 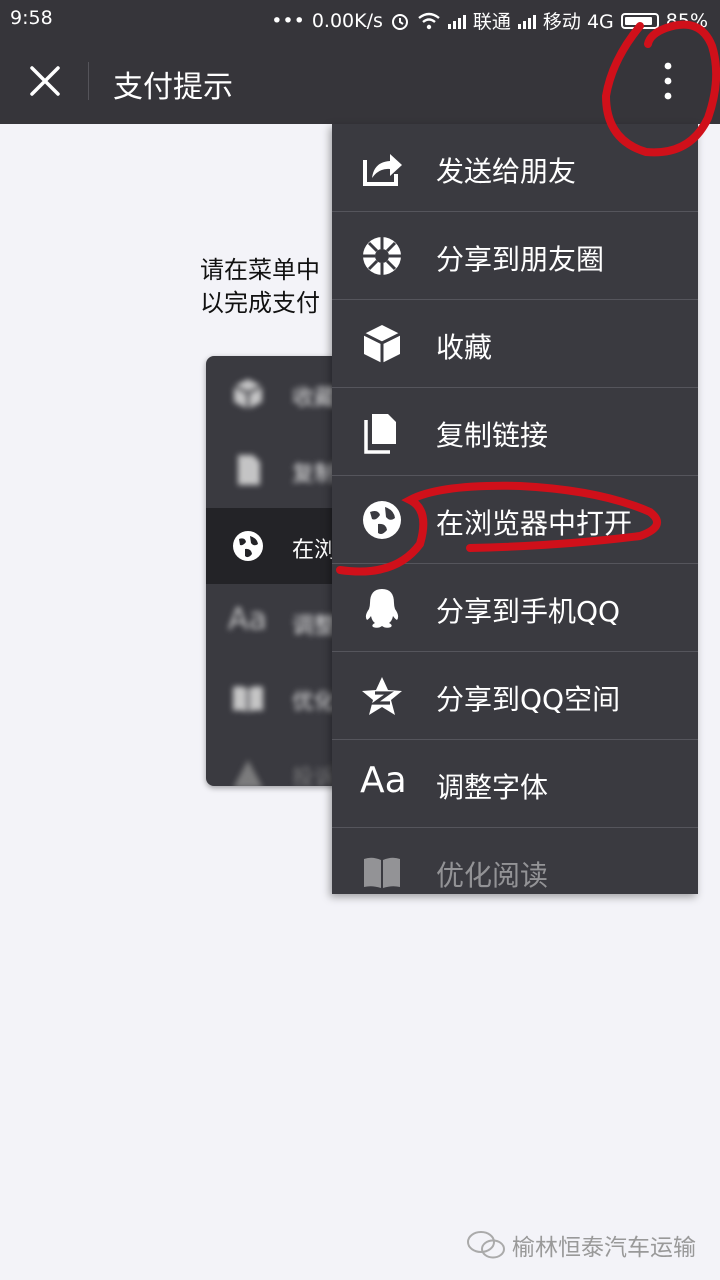 I want to click on battery-level: 85%, so click(x=686, y=20).